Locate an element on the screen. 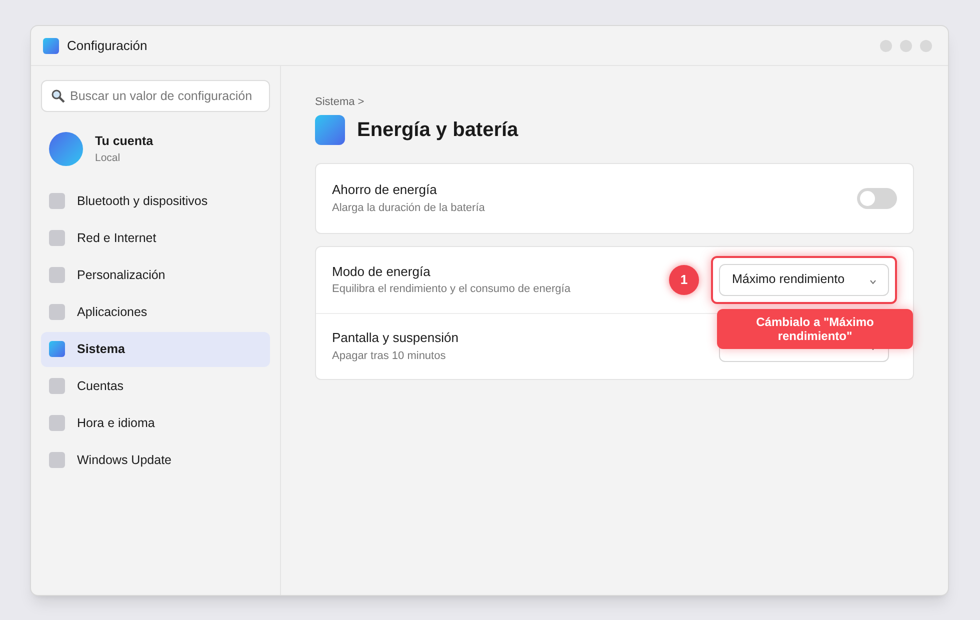  search-field: Buscar un valor de configuración is located at coordinates (155, 96).